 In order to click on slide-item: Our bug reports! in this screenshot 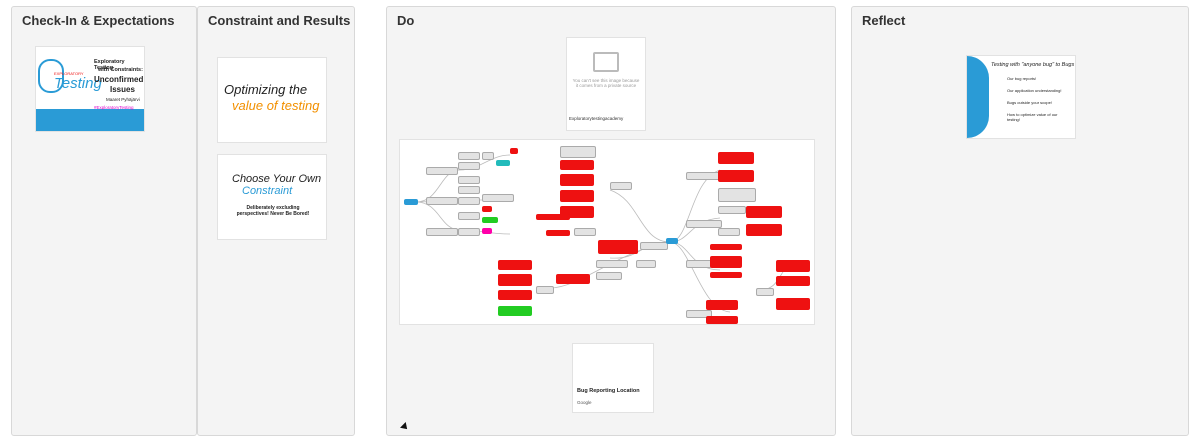, I will do `click(1022, 78)`.